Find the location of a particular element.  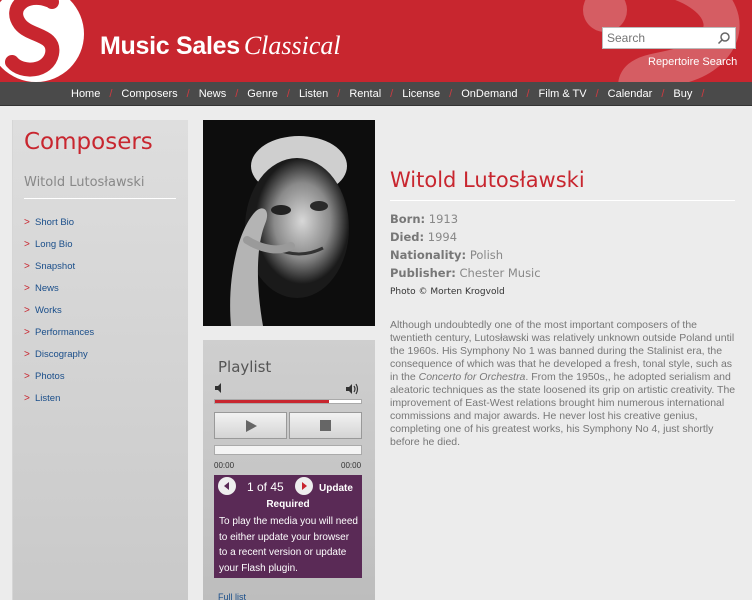

sidebar-item-listen: > Listen is located at coordinates (59, 398).